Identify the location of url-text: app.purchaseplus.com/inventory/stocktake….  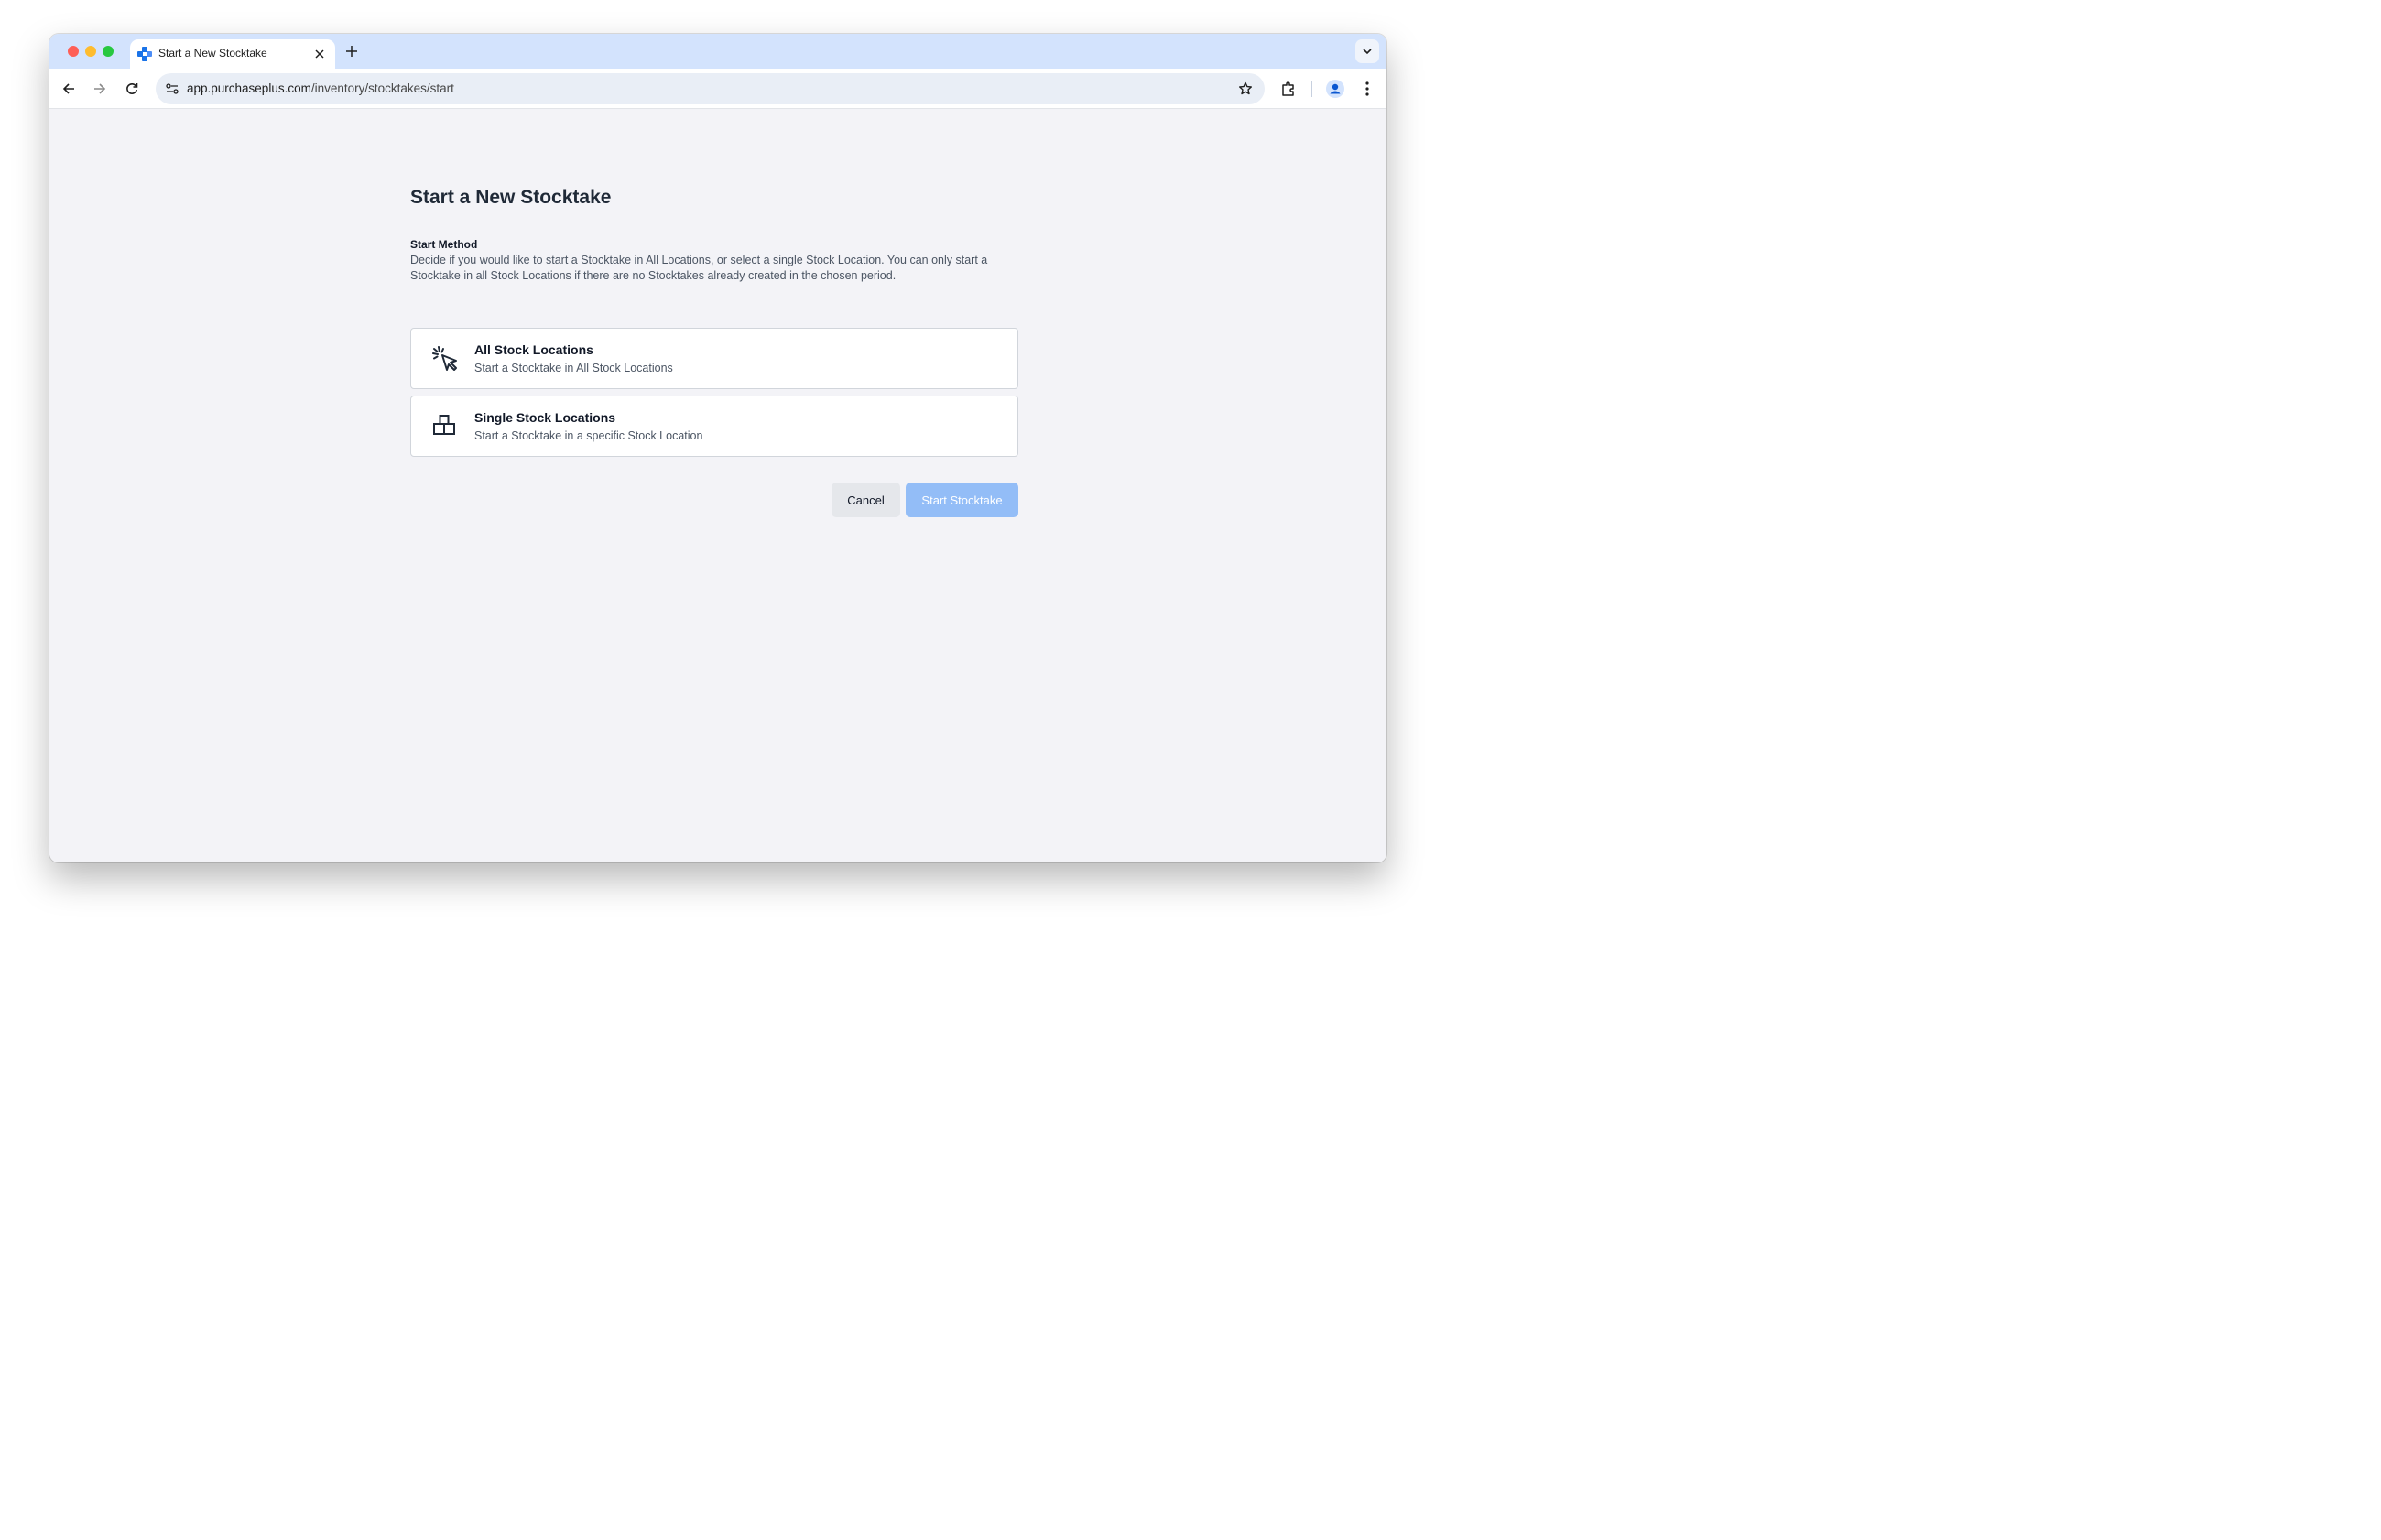
(320, 88).